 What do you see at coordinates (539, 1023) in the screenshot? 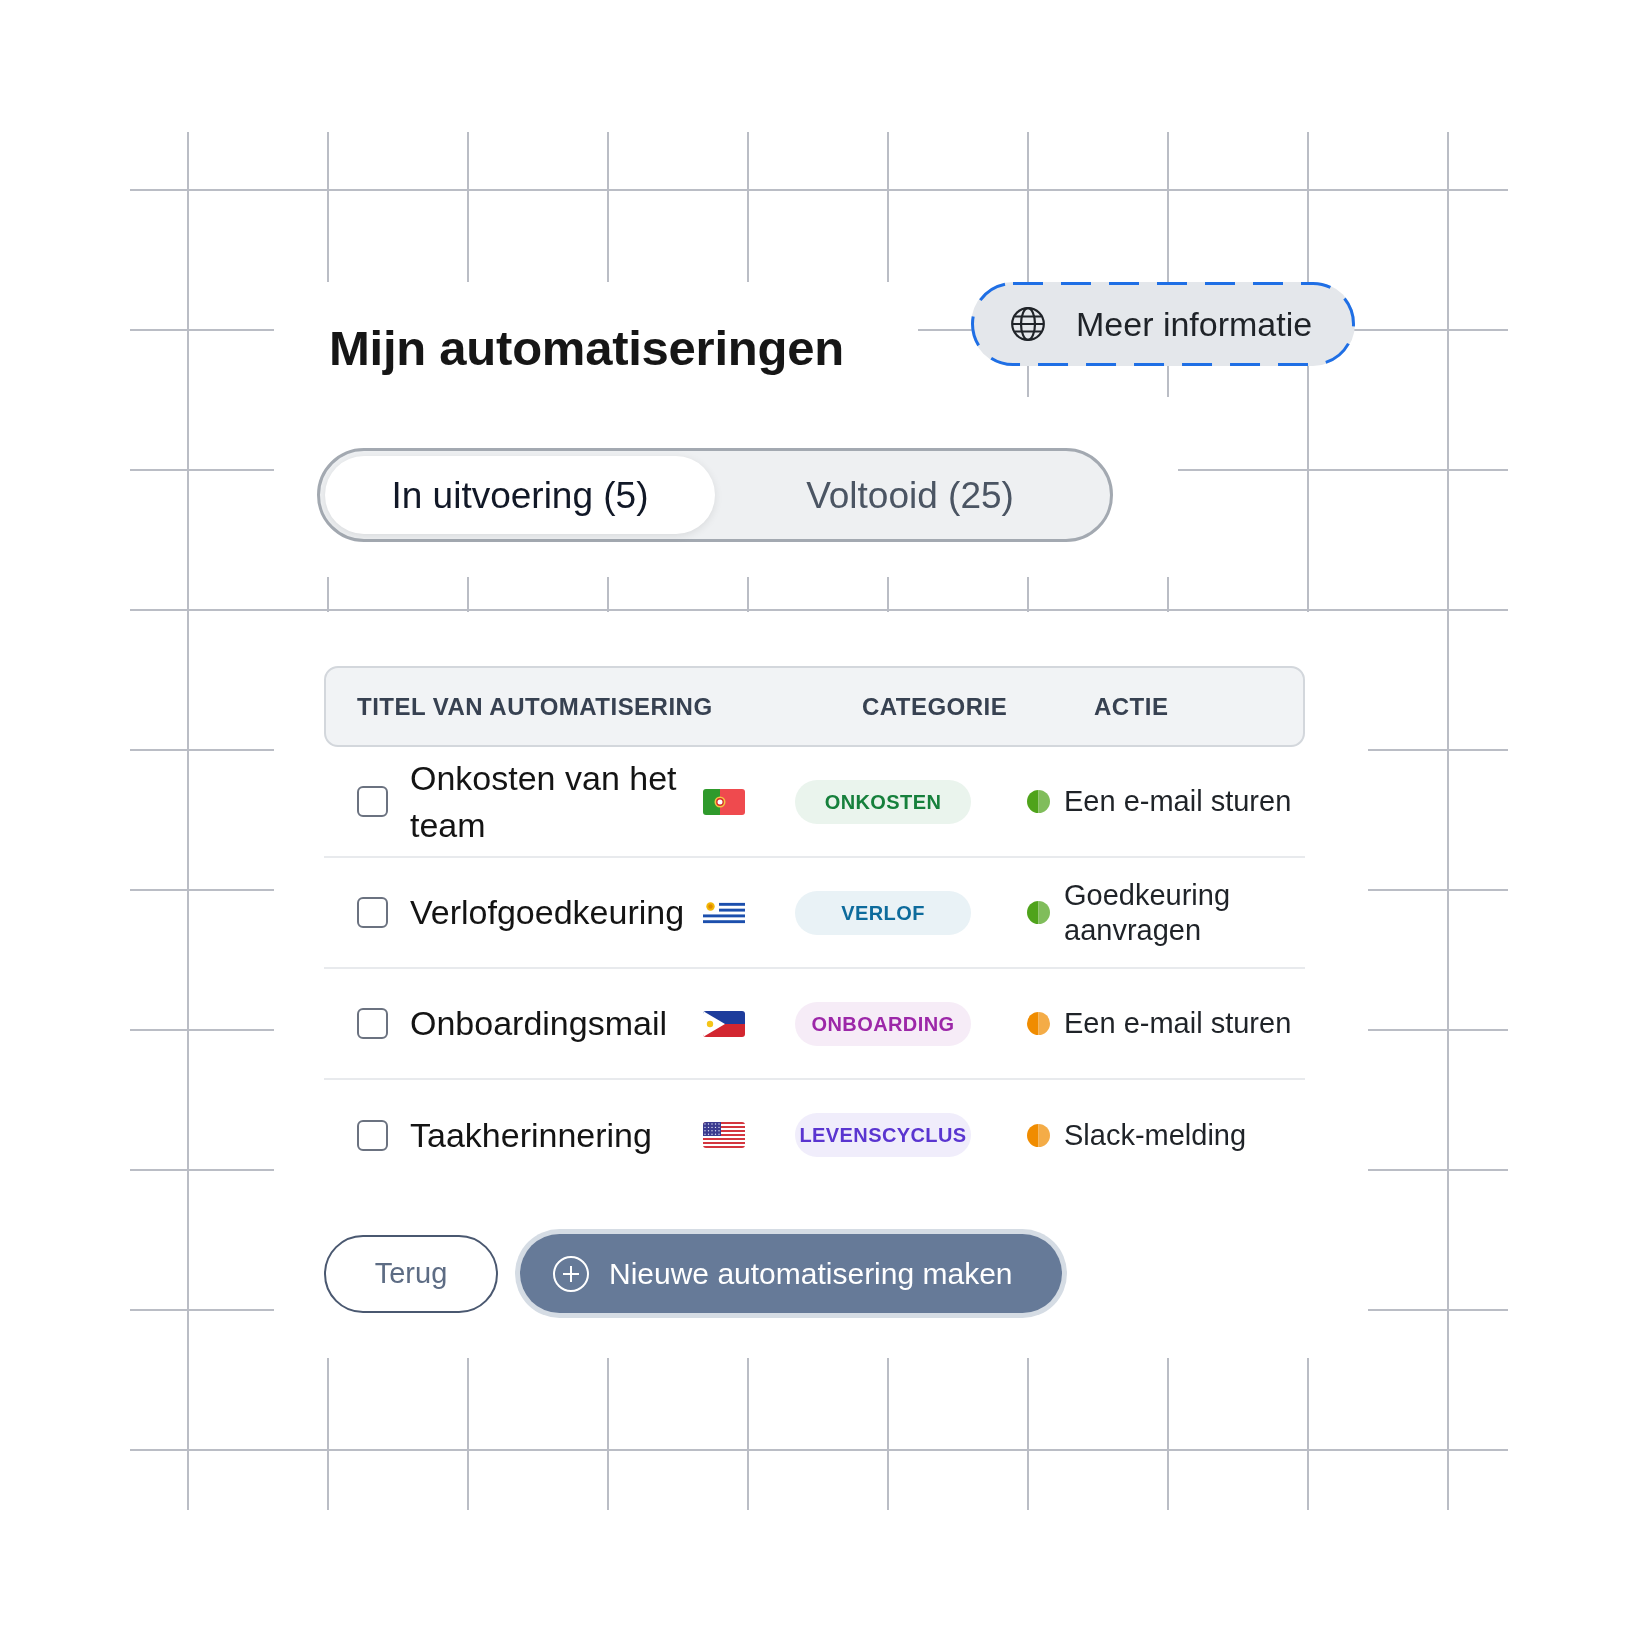
I see `automation-title: Onboardingsmail` at bounding box center [539, 1023].